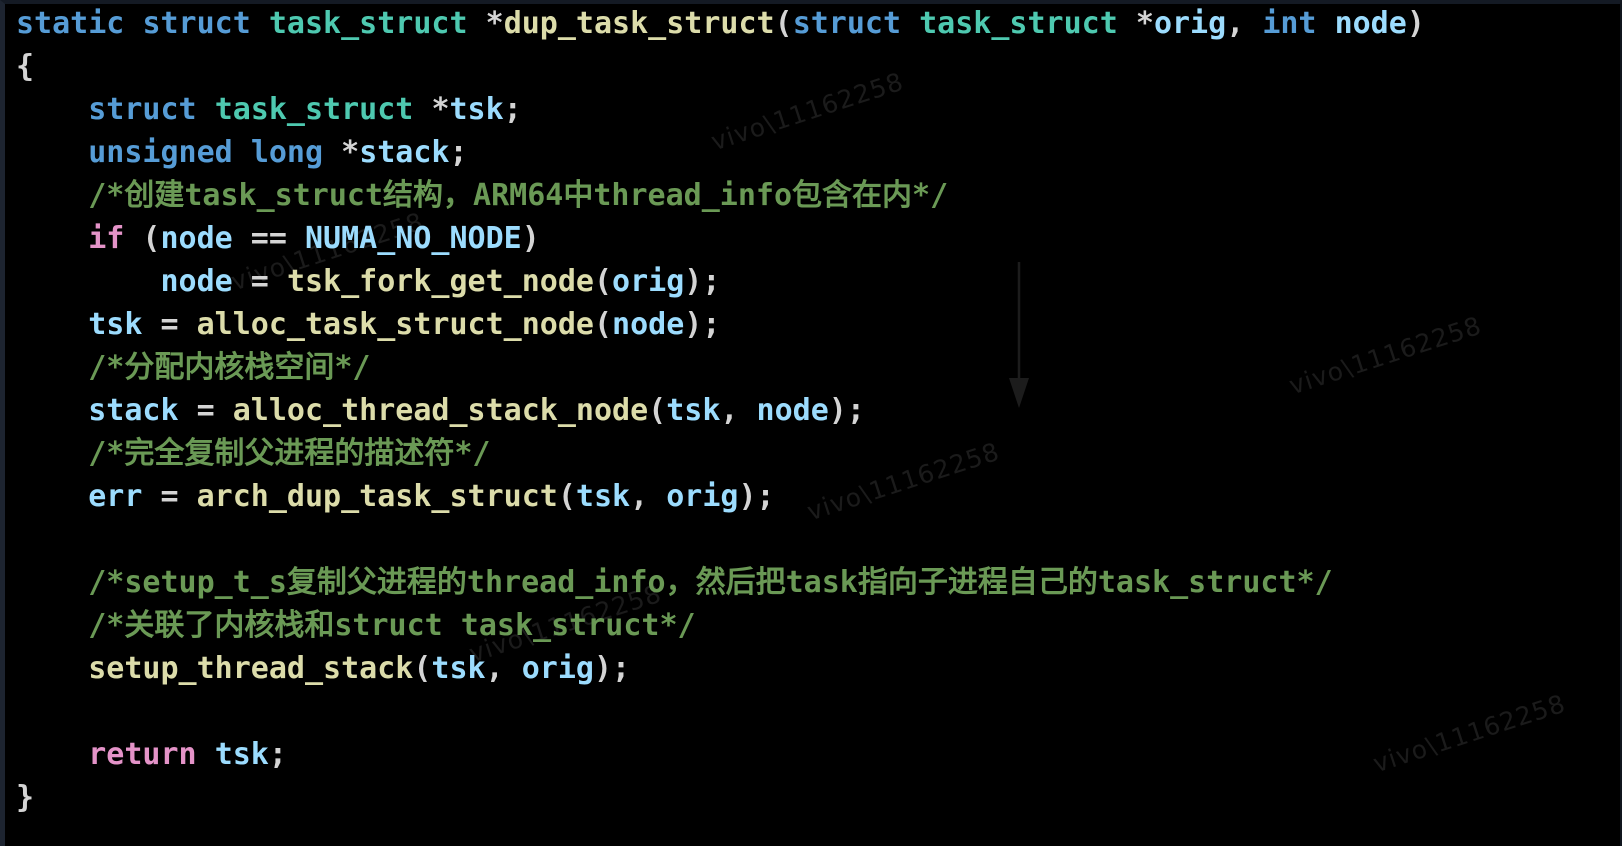 The width and height of the screenshot is (1622, 846). I want to click on code-line: /*关联了内核栈和struct task_struct*/, so click(720, 625).